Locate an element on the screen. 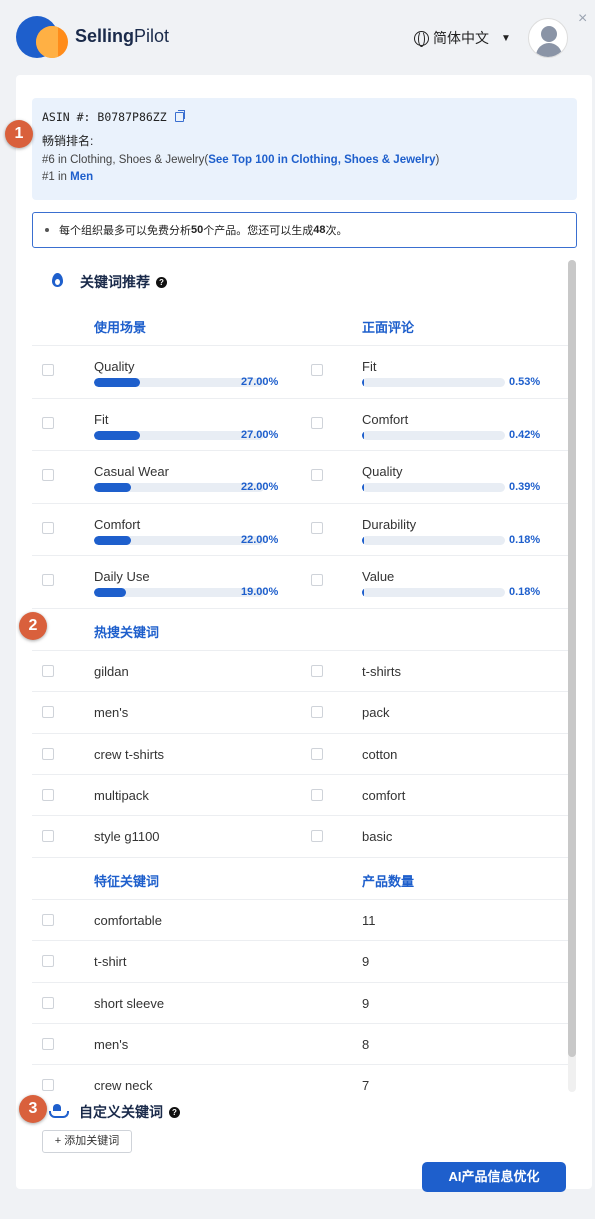 The image size is (595, 1219). review-percent: 0.42% is located at coordinates (525, 434).